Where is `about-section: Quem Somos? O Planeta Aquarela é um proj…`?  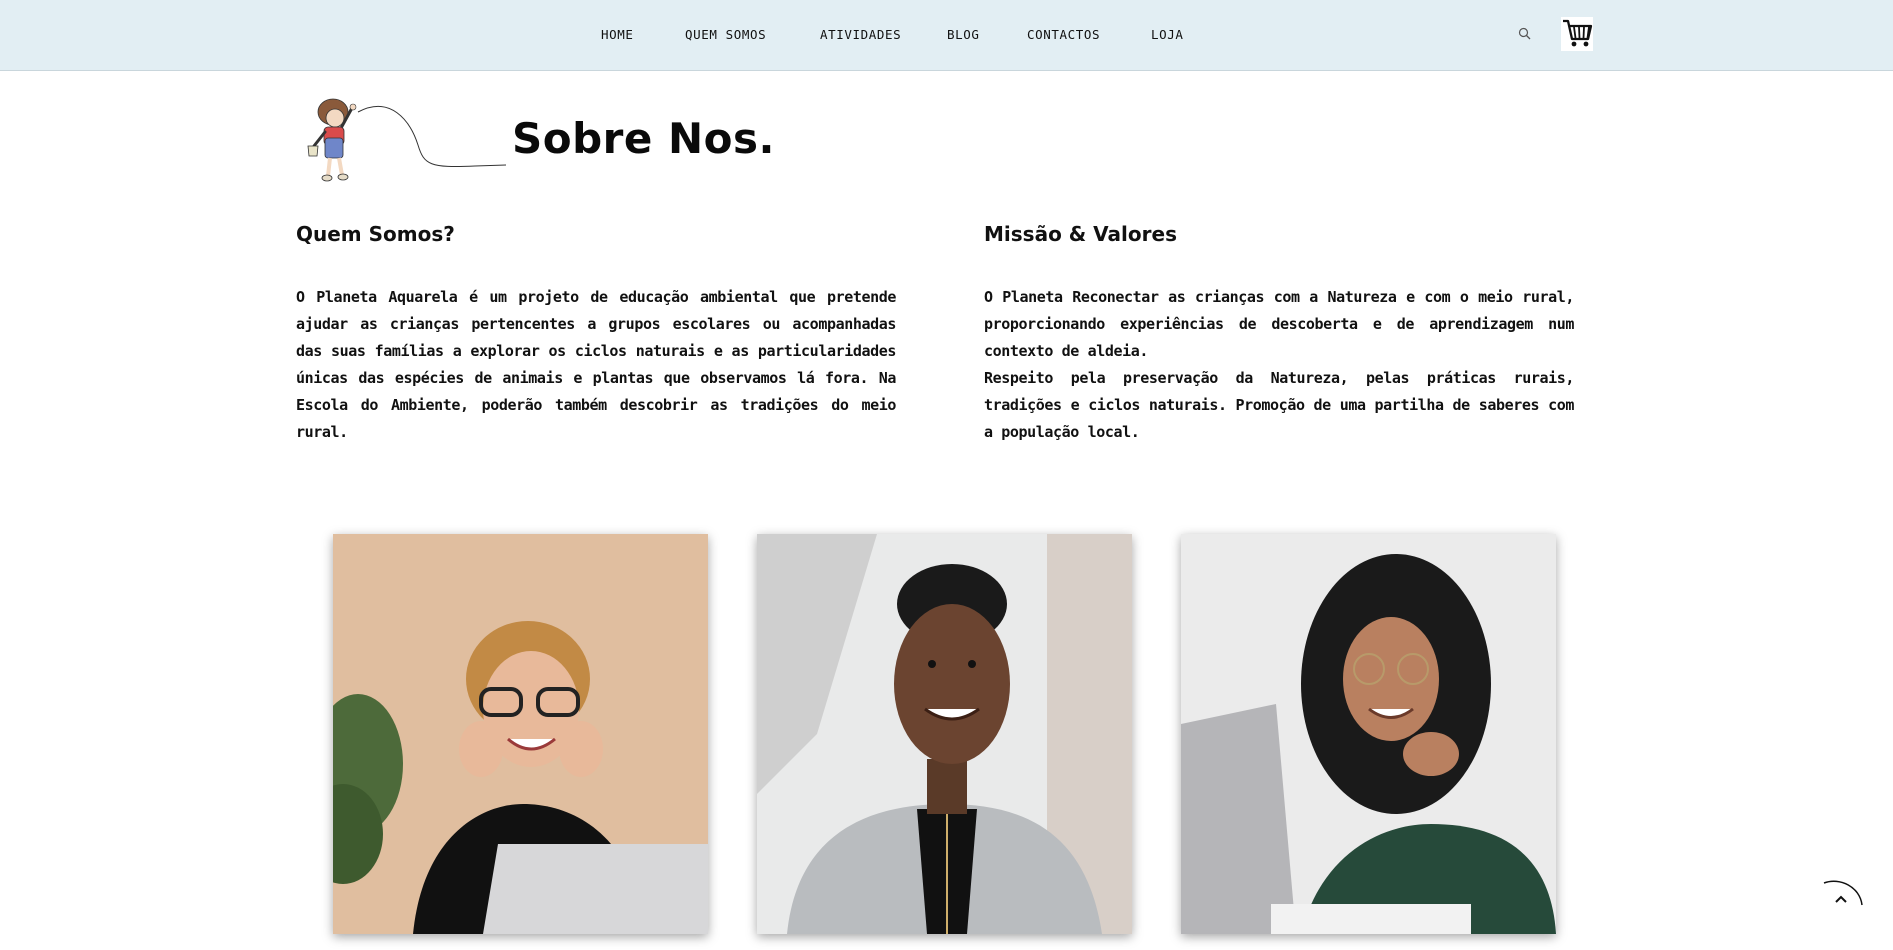 about-section: Quem Somos? O Planeta Aquarela é um proj… is located at coordinates (596, 334).